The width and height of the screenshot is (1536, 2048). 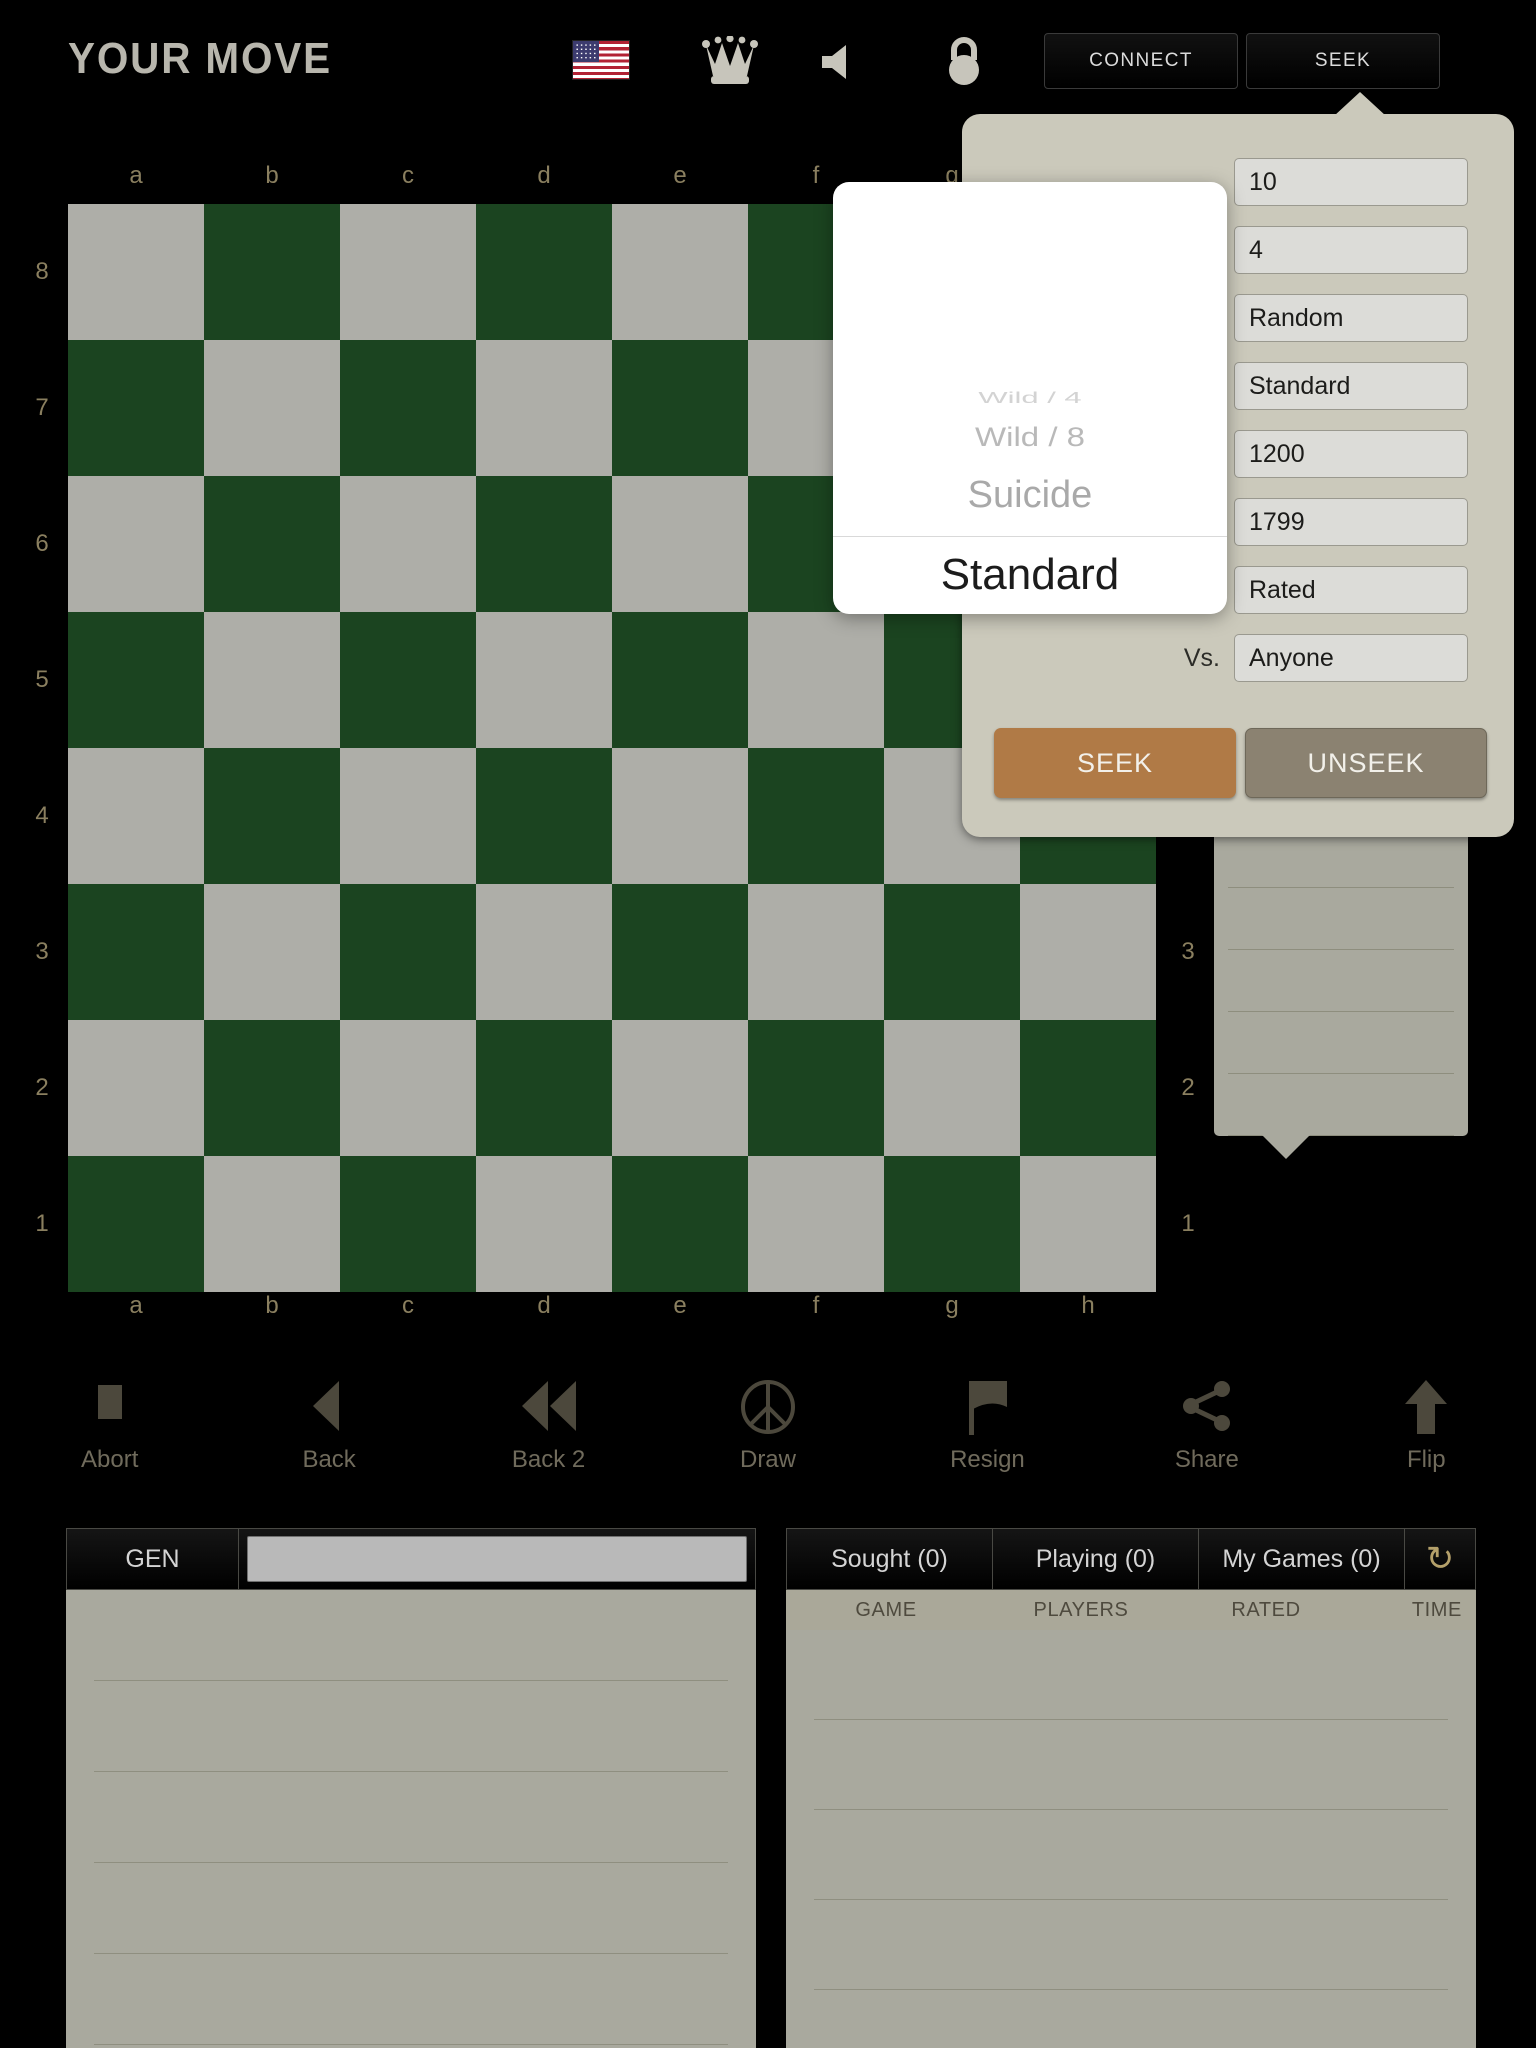 I want to click on board-square-d6, so click(x=544, y=544).